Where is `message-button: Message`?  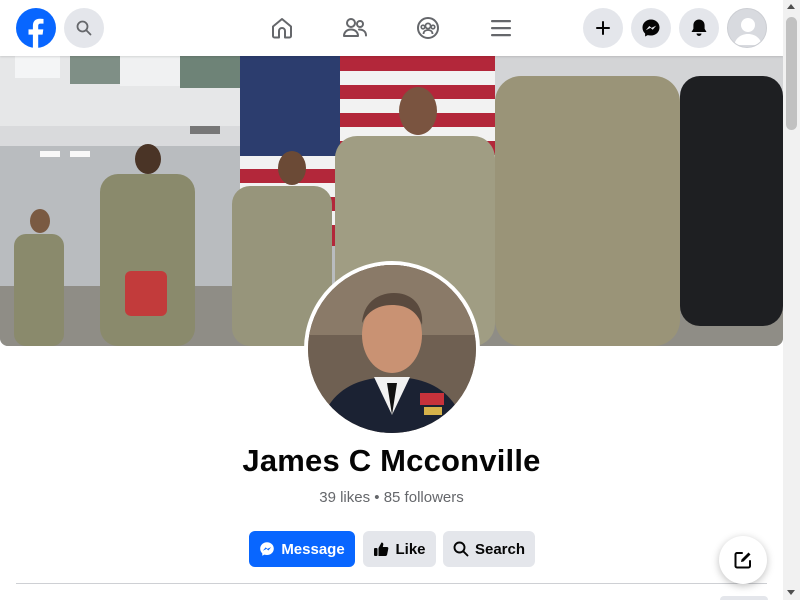 message-button: Message is located at coordinates (302, 549).